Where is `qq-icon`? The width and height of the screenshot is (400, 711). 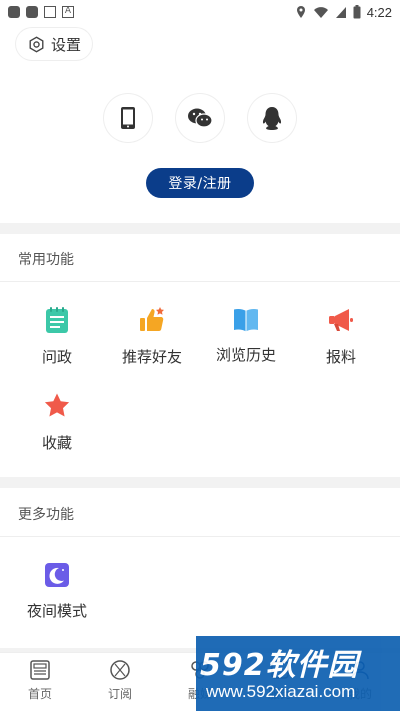
qq-icon is located at coordinates (272, 118).